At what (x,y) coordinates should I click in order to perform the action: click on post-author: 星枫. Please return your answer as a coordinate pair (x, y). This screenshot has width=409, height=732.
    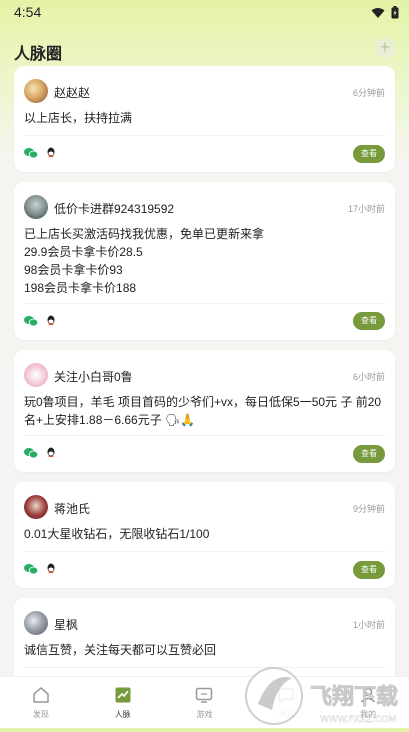
    Looking at the image, I should click on (66, 624).